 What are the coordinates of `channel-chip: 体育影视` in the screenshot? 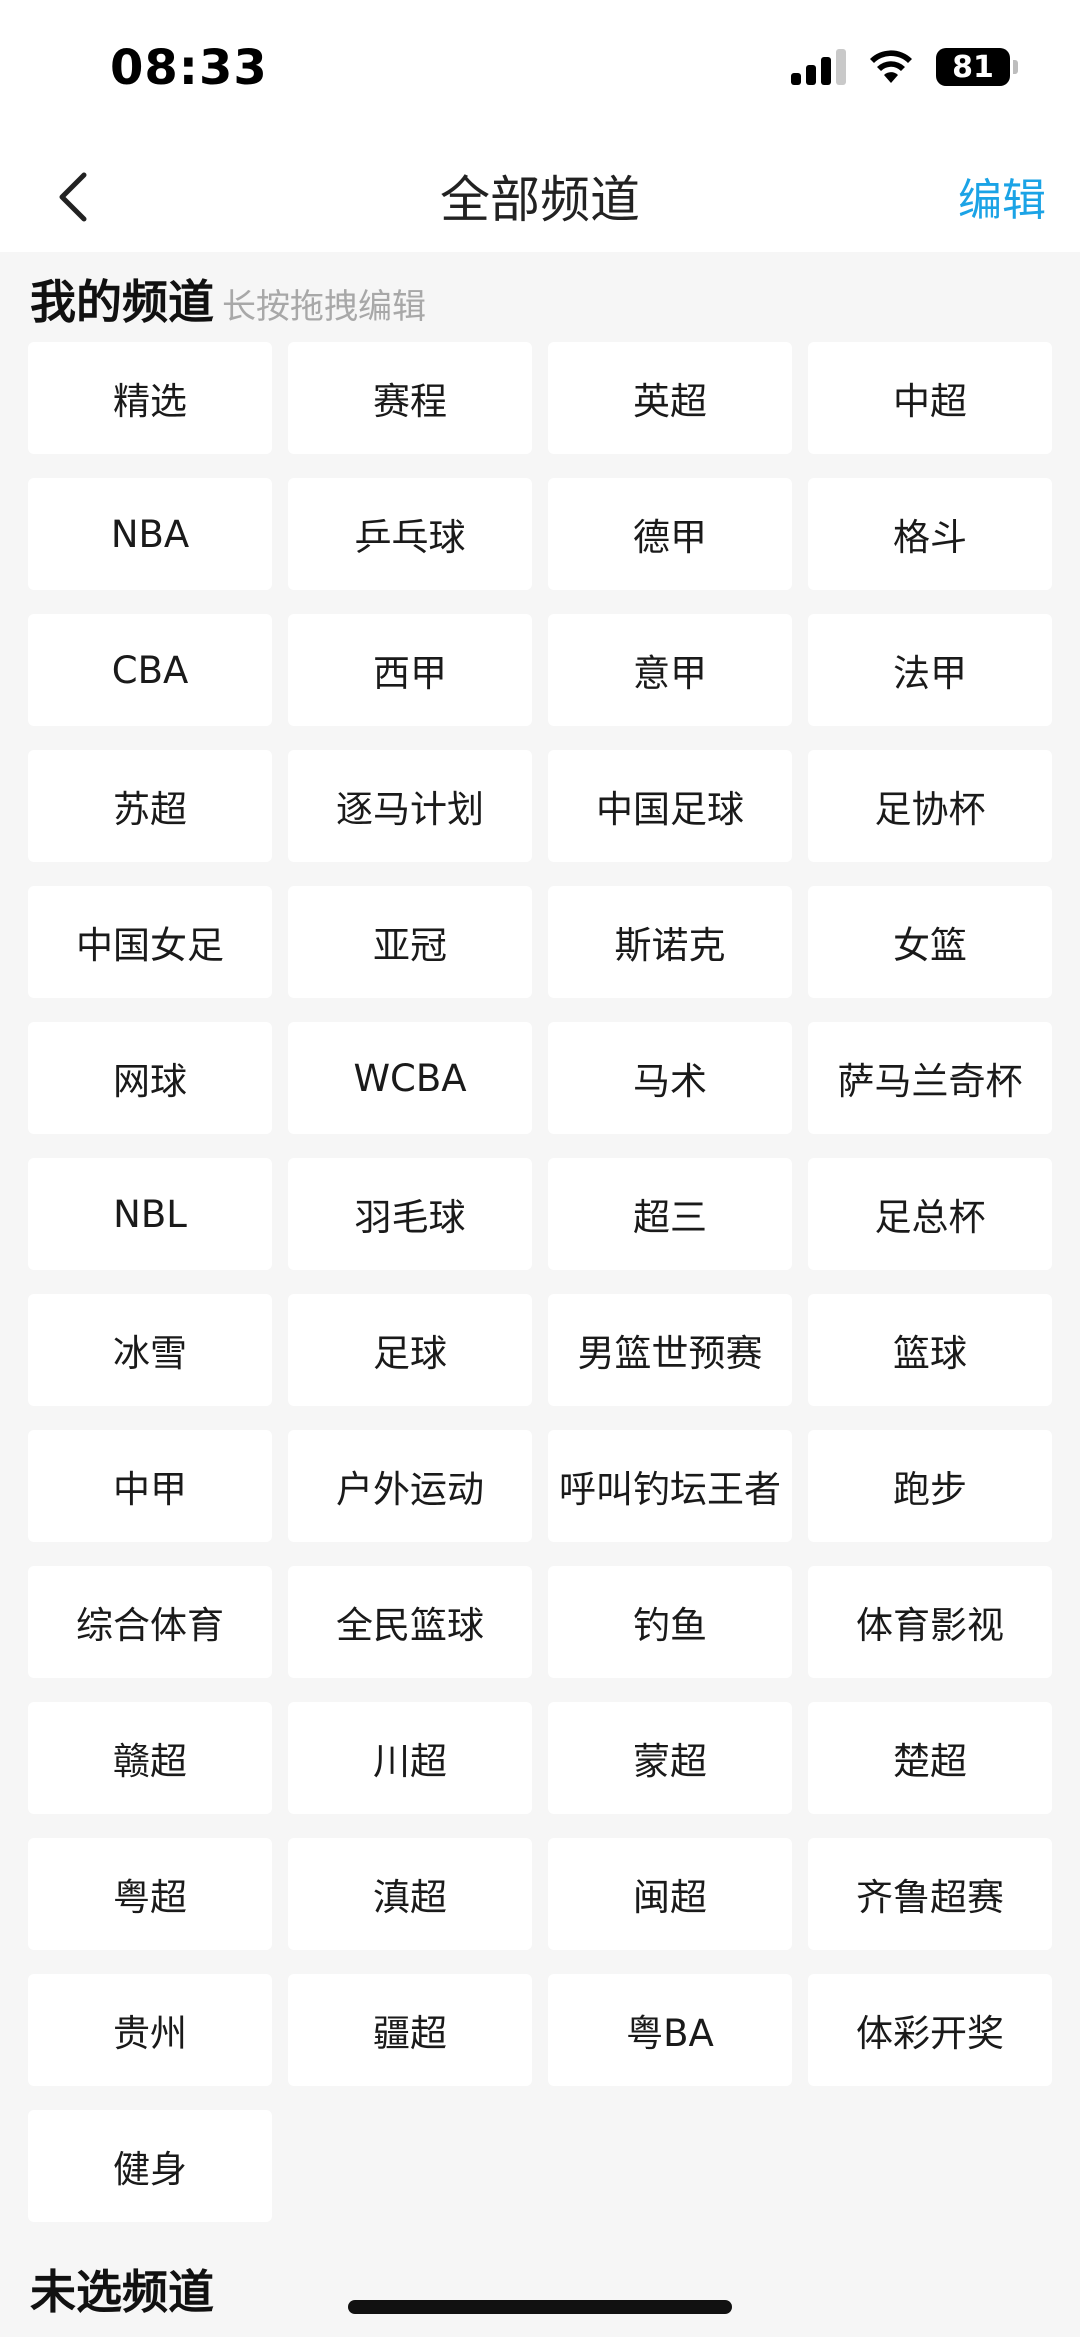 It's located at (930, 1622).